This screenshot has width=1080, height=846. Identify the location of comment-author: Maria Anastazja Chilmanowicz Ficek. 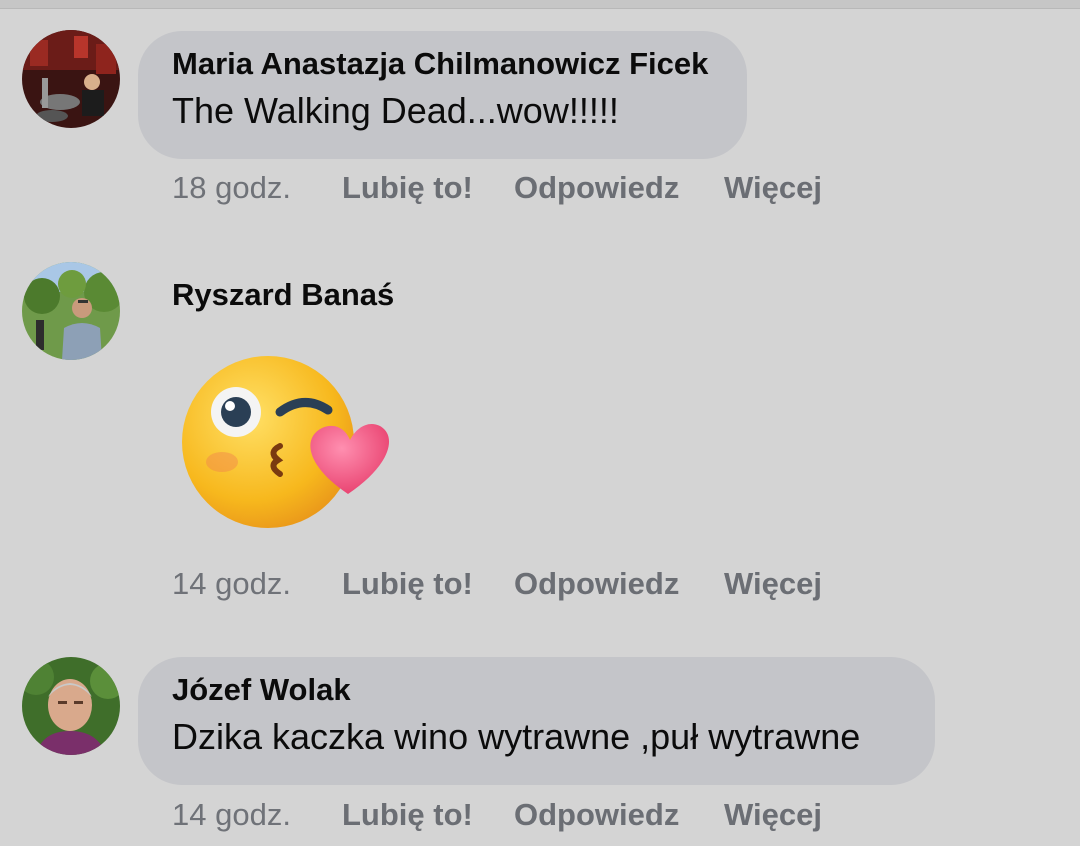
(442, 64).